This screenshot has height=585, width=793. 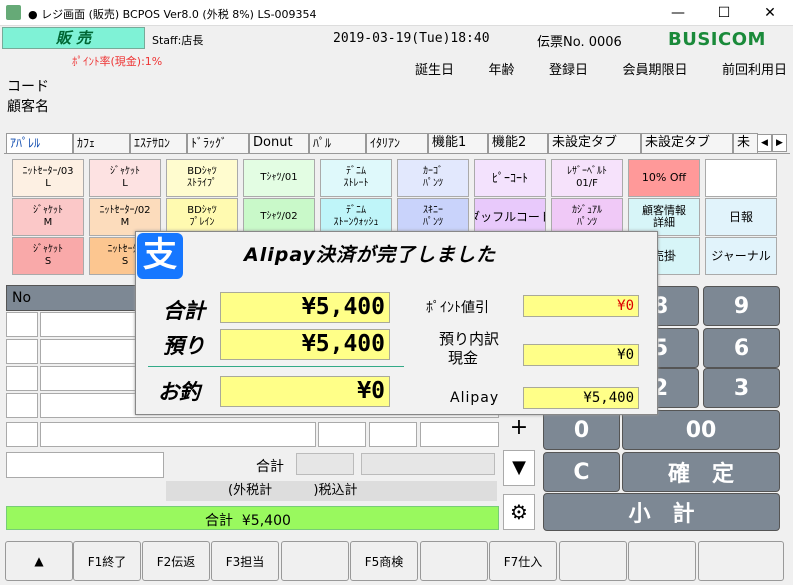 I want to click on total-value: ¥5,400, so click(x=305, y=307).